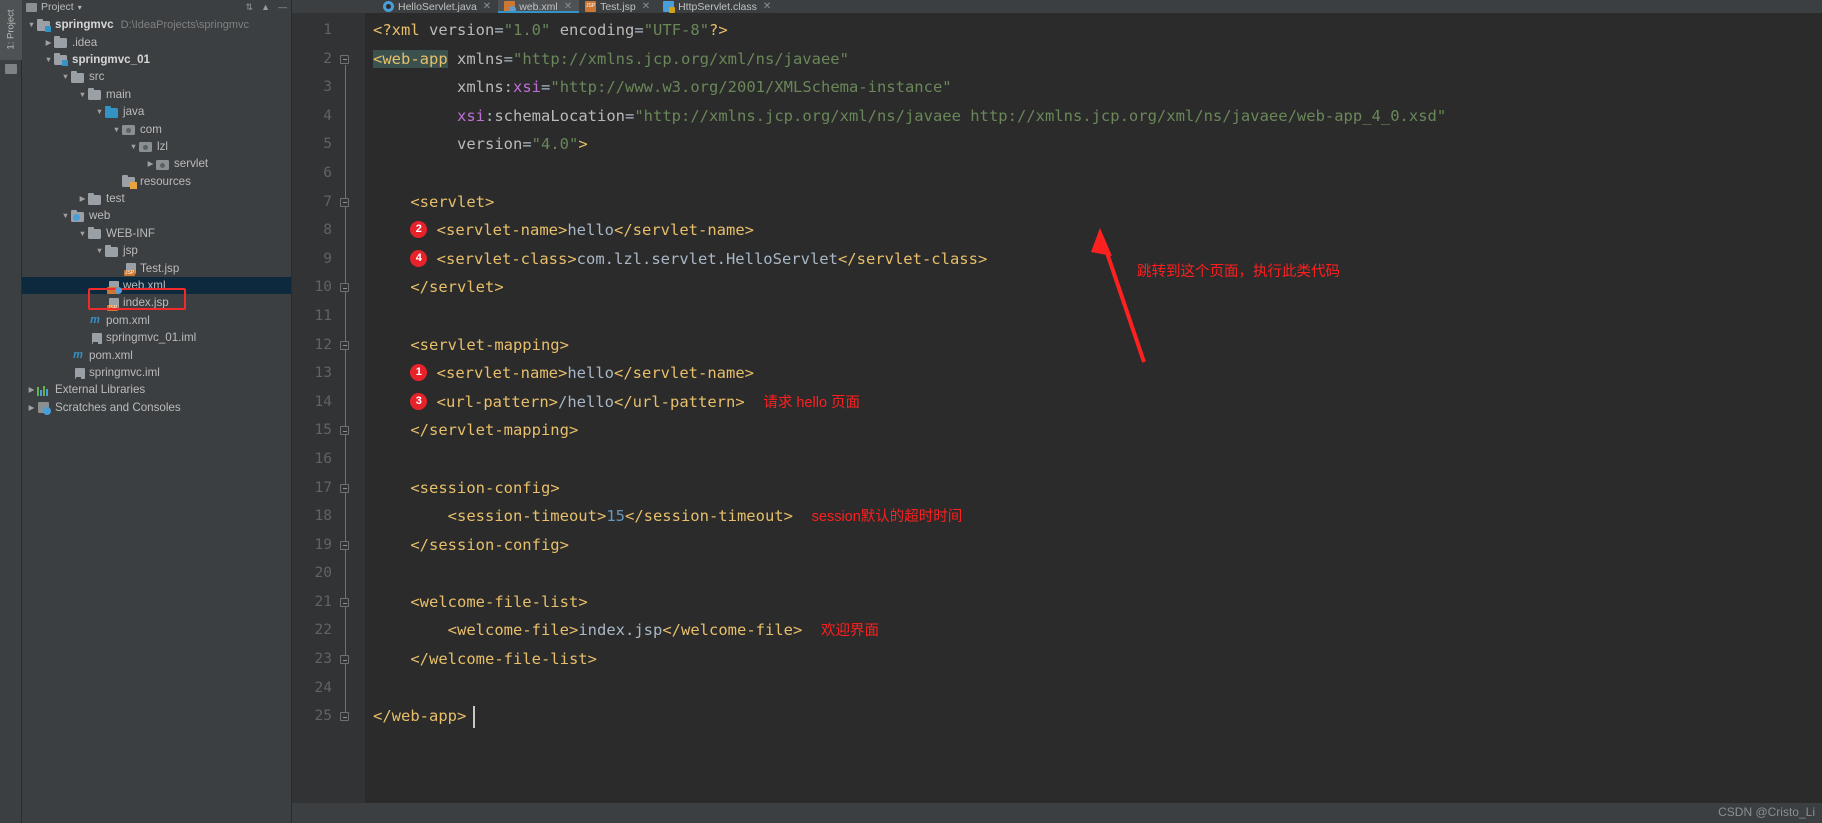 Image resolution: width=1822 pixels, height=823 pixels. What do you see at coordinates (156, 250) in the screenshot?
I see `tree-item-jsp: jsp` at bounding box center [156, 250].